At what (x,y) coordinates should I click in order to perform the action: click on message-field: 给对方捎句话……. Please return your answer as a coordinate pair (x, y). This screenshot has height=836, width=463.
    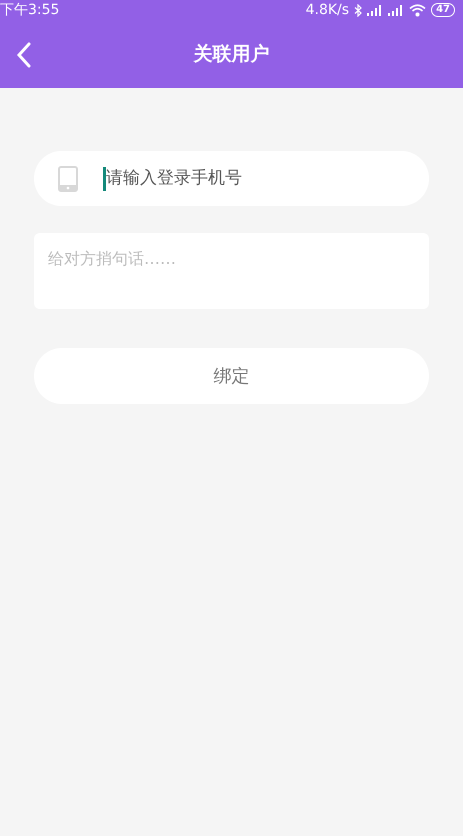
    Looking at the image, I should click on (231, 271).